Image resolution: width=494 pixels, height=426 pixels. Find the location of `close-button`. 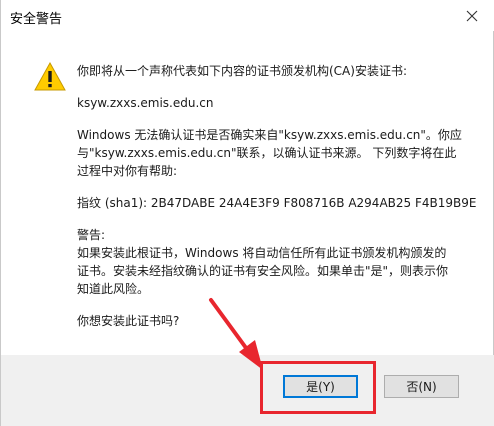

close-button is located at coordinates (471, 15).